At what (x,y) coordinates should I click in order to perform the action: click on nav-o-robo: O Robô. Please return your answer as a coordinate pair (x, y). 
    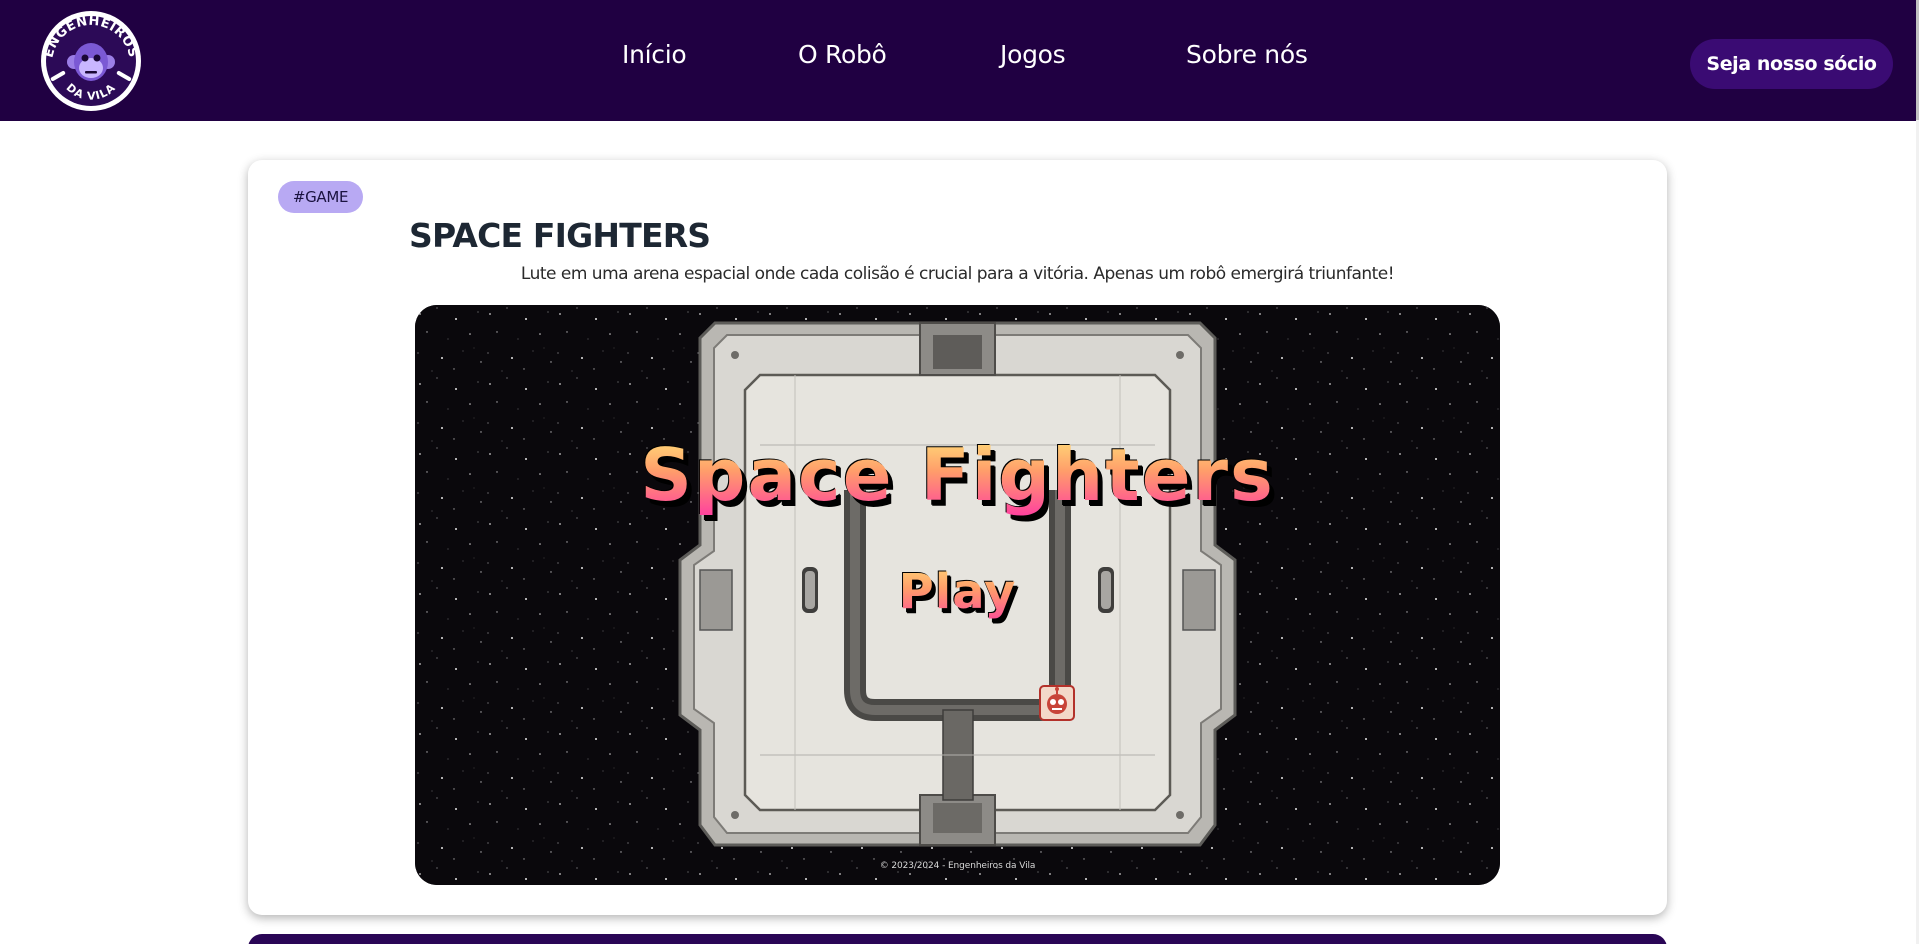
    Looking at the image, I should click on (842, 54).